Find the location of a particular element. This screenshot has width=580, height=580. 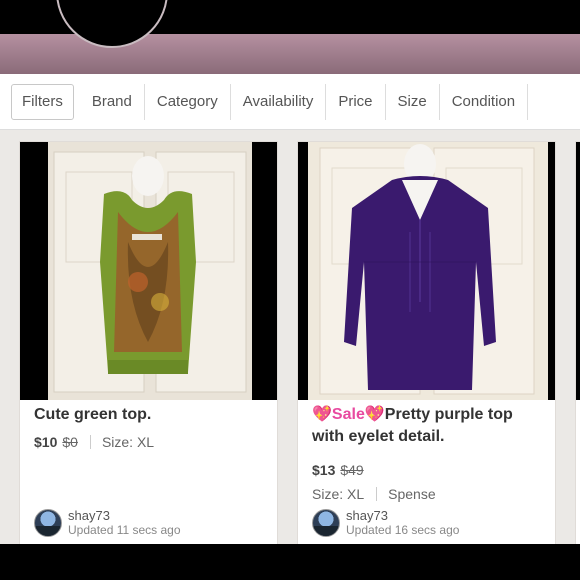

listing-brand: Spense is located at coordinates (411, 494).